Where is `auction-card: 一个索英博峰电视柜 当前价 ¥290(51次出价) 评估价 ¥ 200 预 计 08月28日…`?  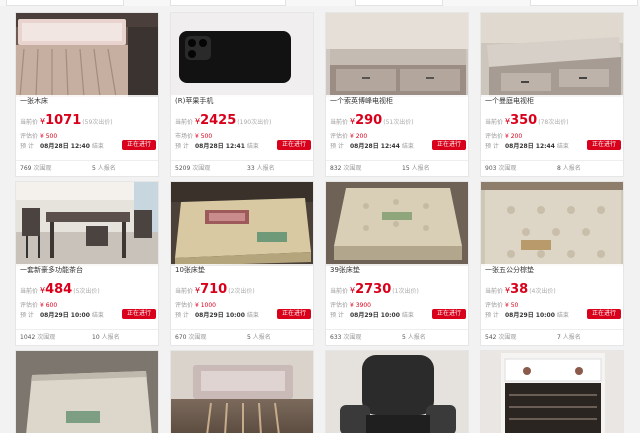
auction-card: 一个索英博峰电视柜 当前价 ¥290(51次出价) 评估价 ¥ 200 预 计 08月28日… is located at coordinates (397, 94).